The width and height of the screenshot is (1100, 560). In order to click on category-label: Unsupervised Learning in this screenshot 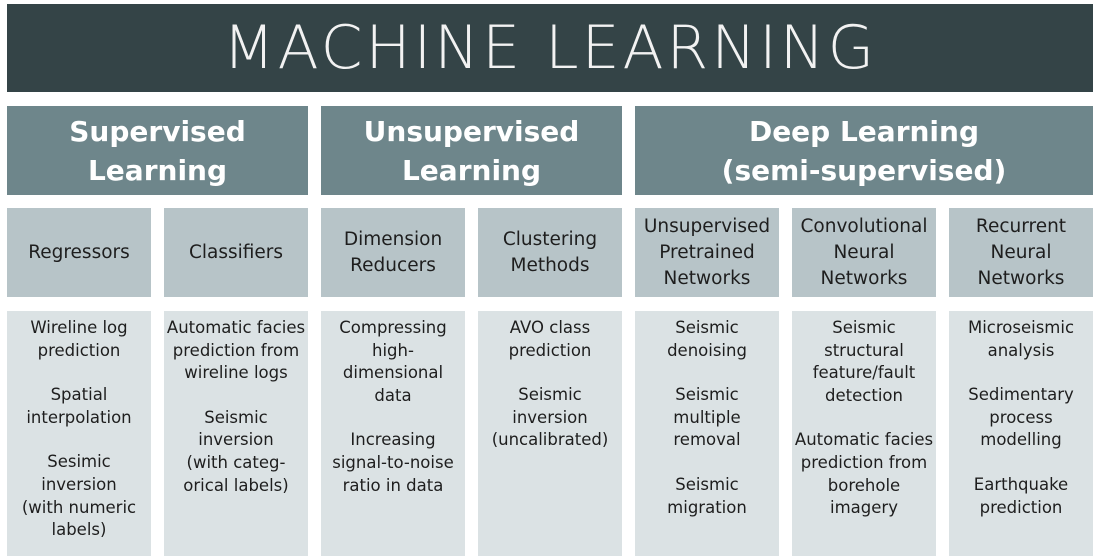, I will do `click(471, 150)`.